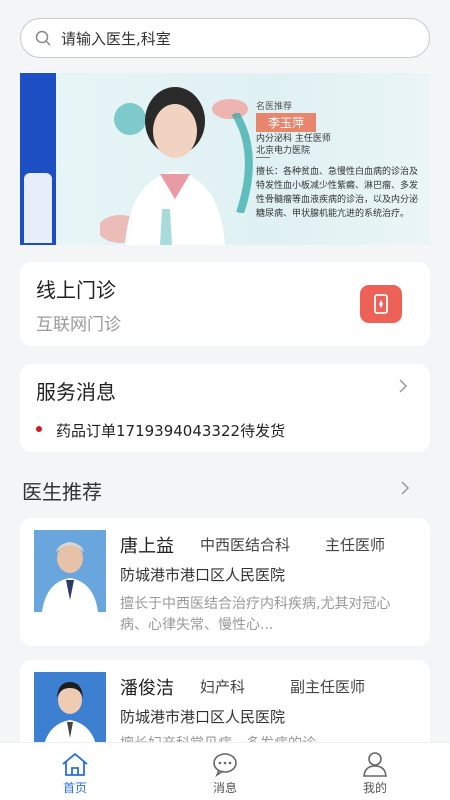 The image size is (450, 800). Describe the element at coordinates (75, 764) in the screenshot. I see `home-icon` at that location.